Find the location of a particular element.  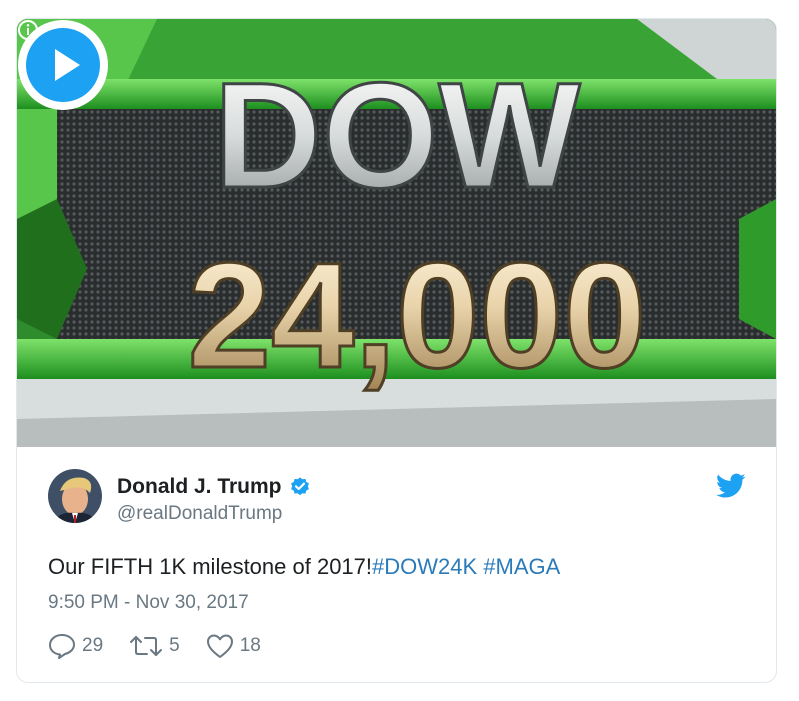

reply-count: 29 is located at coordinates (93, 645).